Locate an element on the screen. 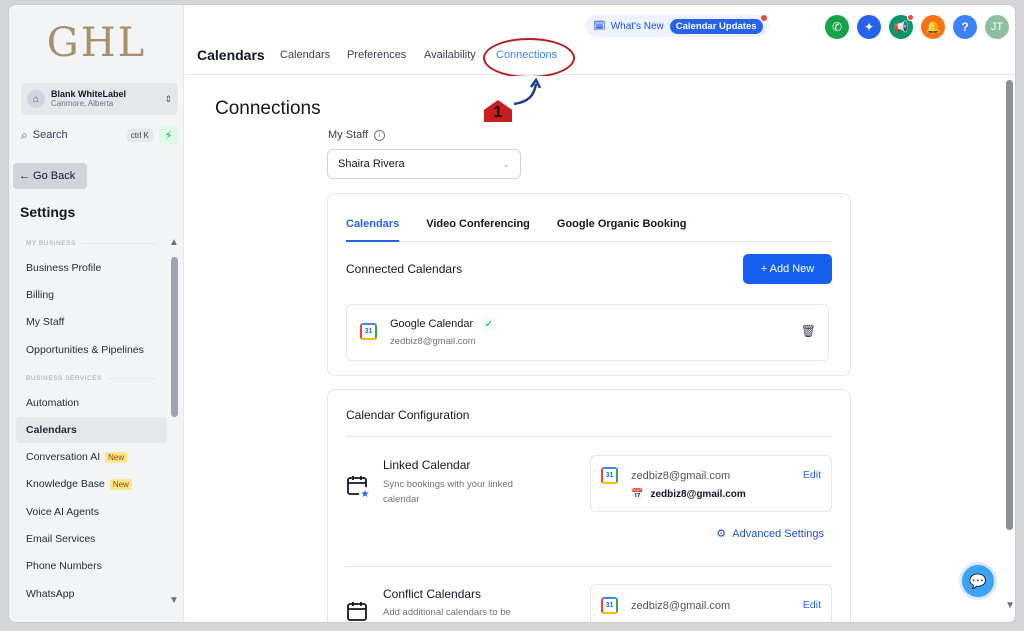 Image resolution: width=1024 pixels, height=631 pixels. tab-calendars-connection: Calendars is located at coordinates (373, 230).